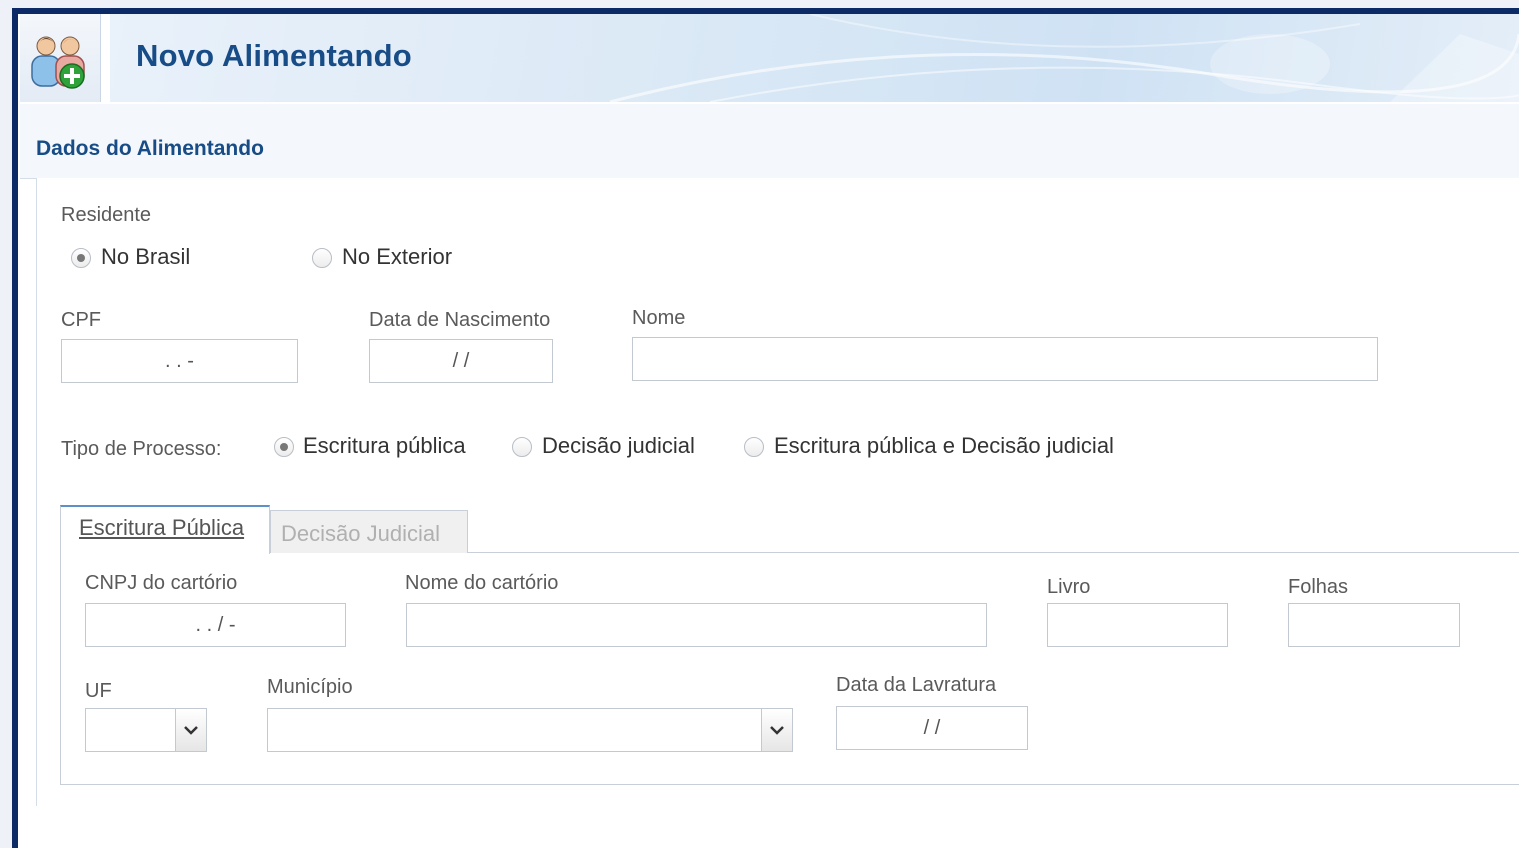  I want to click on livro-label: Livro, so click(1069, 587).